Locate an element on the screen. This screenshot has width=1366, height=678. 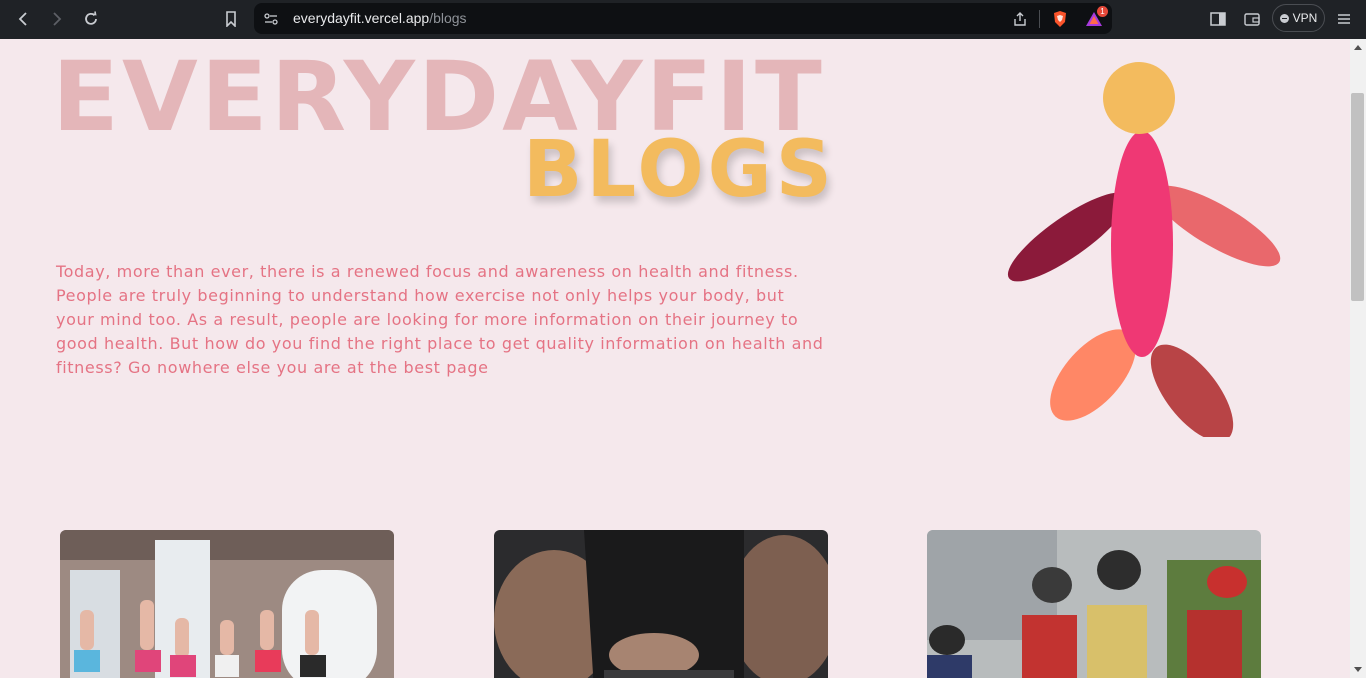
sidebar-icon is located at coordinates (1218, 19).